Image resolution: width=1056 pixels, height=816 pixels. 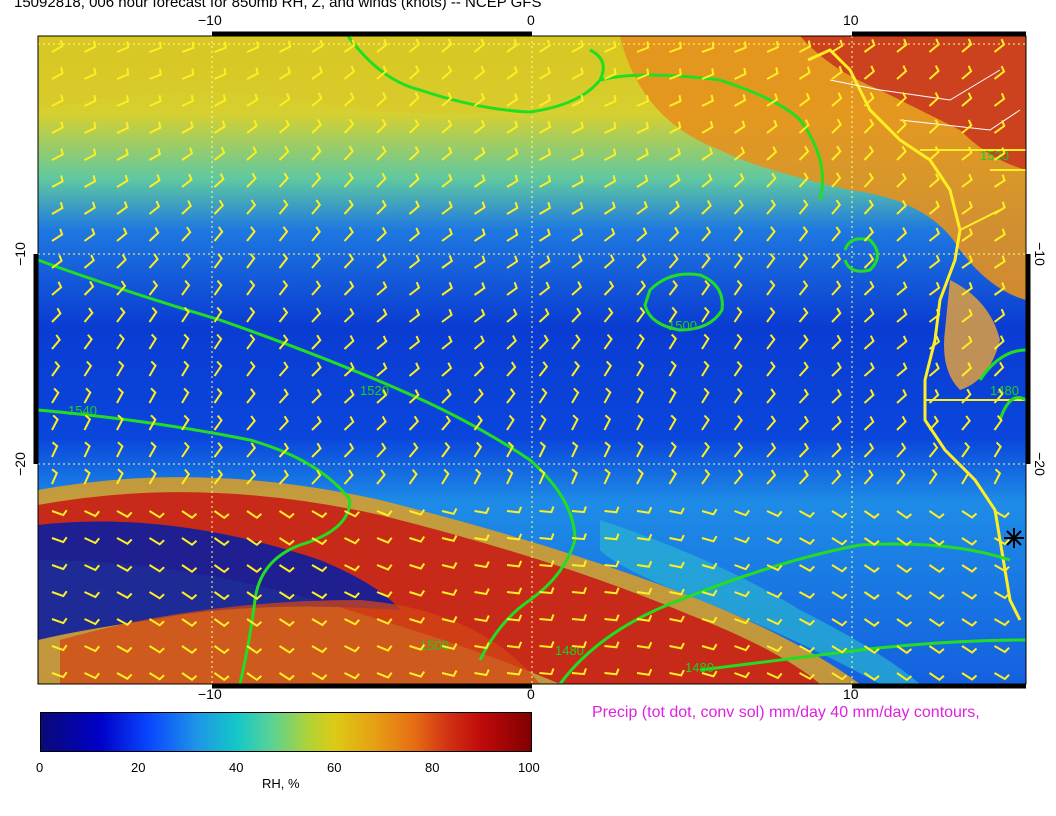 What do you see at coordinates (40, 767) in the screenshot?
I see `colorbar-tick: 0` at bounding box center [40, 767].